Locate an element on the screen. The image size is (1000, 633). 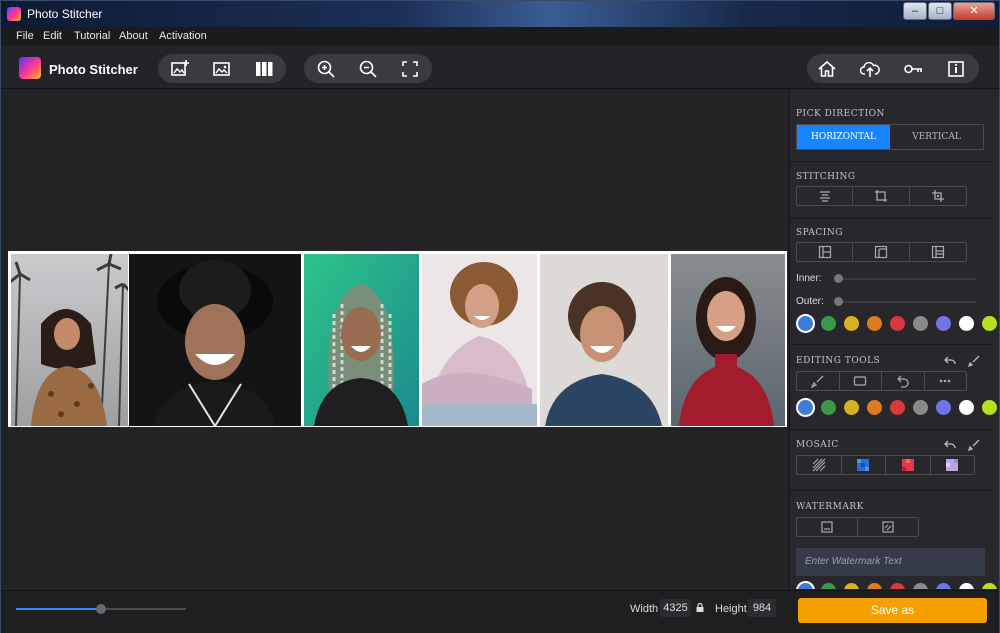
undo-small-icon is located at coordinates (950, 361).